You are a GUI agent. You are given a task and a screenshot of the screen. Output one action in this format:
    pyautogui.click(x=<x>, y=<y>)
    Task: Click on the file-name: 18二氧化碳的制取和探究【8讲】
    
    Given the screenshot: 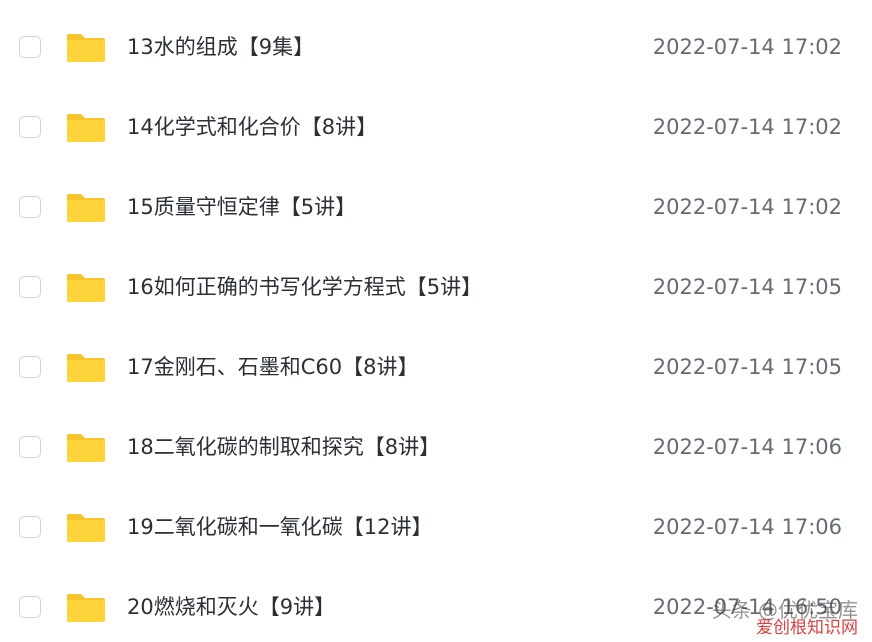 What is the action you would take?
    pyautogui.click(x=283, y=447)
    